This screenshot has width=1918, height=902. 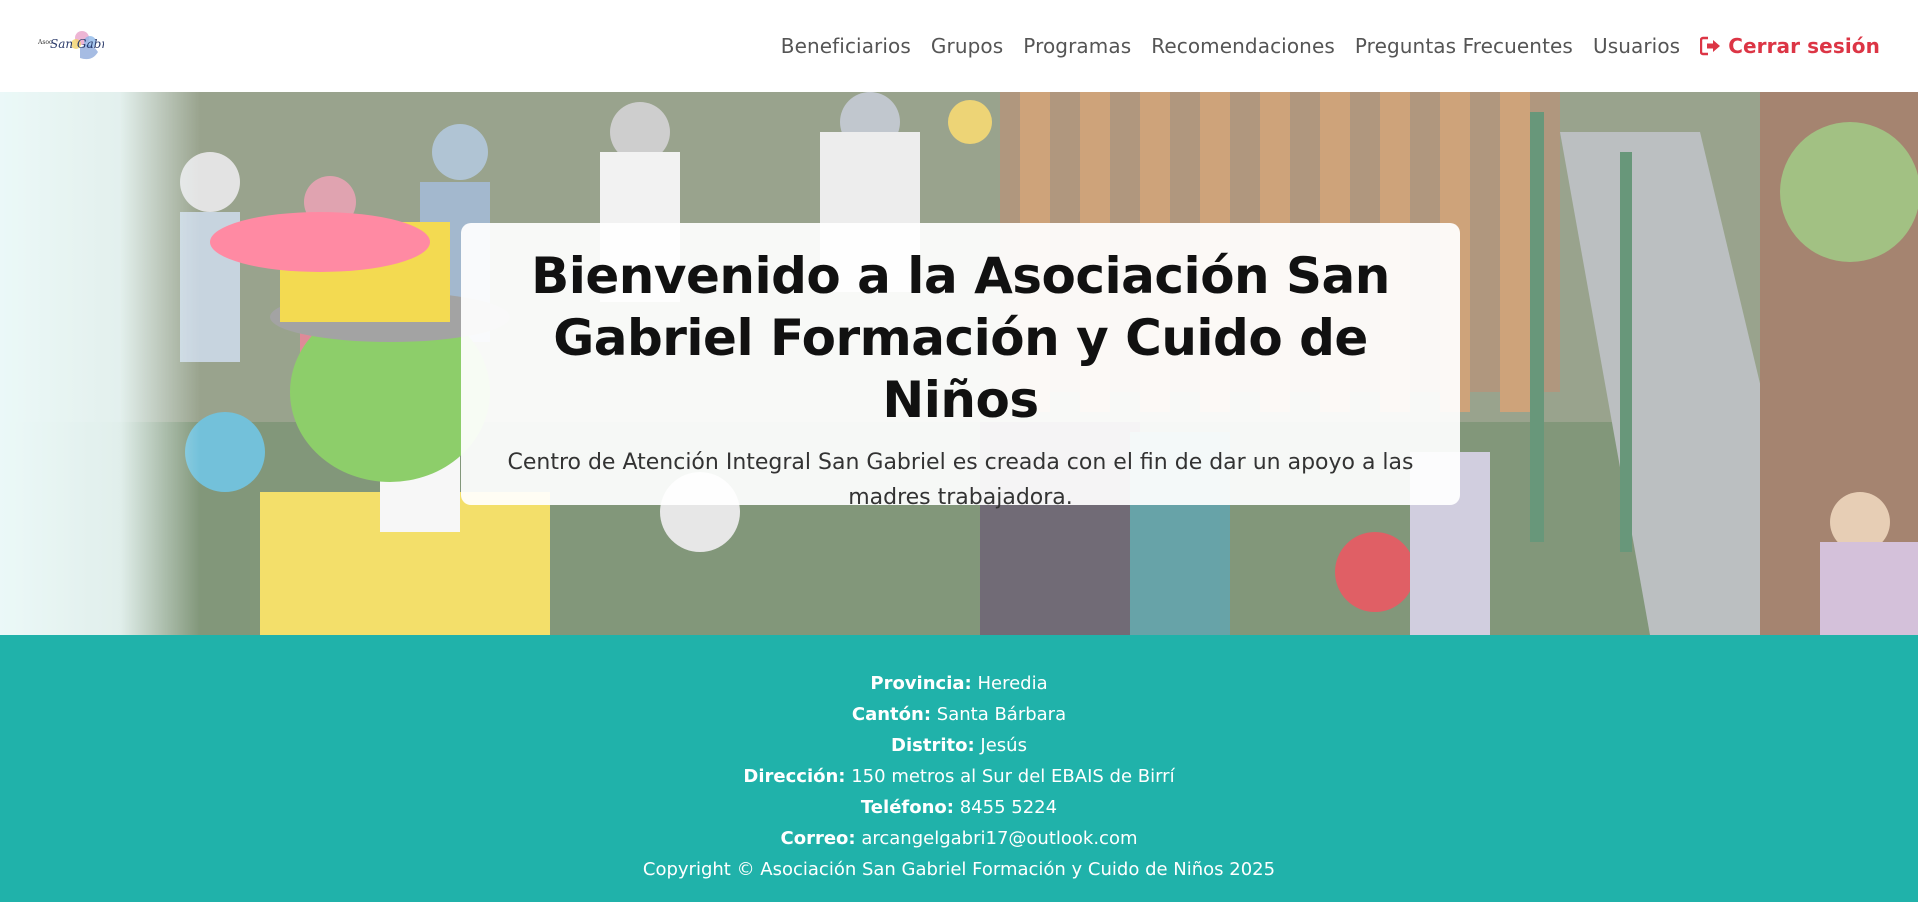 What do you see at coordinates (846, 46) in the screenshot?
I see `nav-beneficiarios: Beneficiarios` at bounding box center [846, 46].